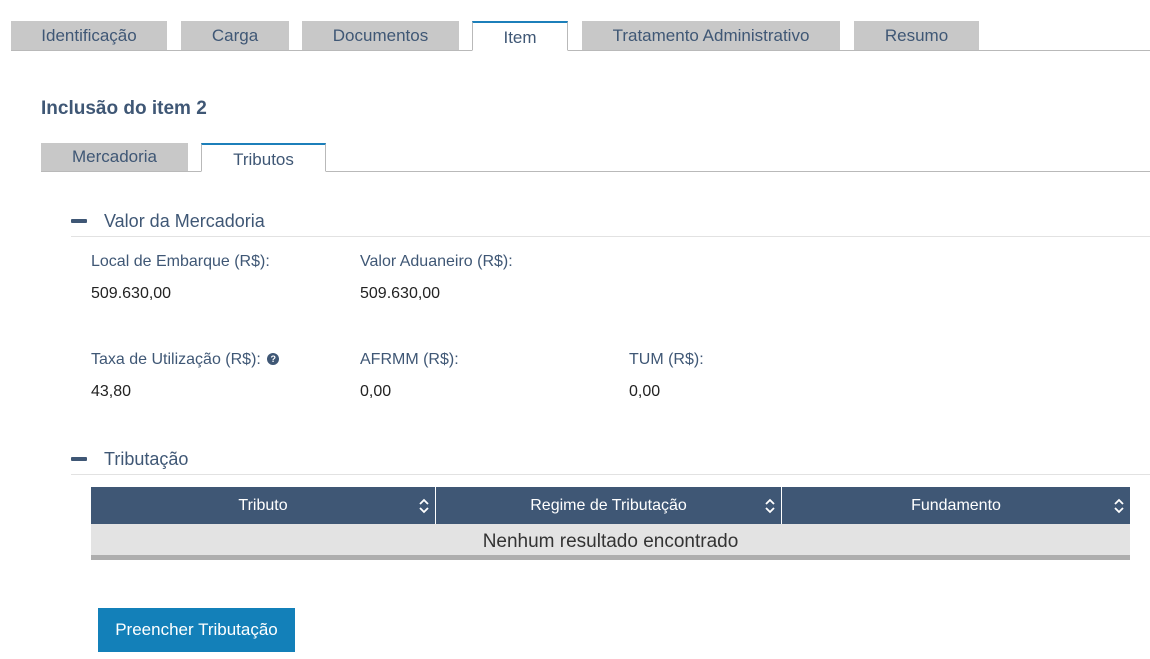  I want to click on field-local-embarque: Local de Embarque (R$): 509.630,00, so click(180, 278).